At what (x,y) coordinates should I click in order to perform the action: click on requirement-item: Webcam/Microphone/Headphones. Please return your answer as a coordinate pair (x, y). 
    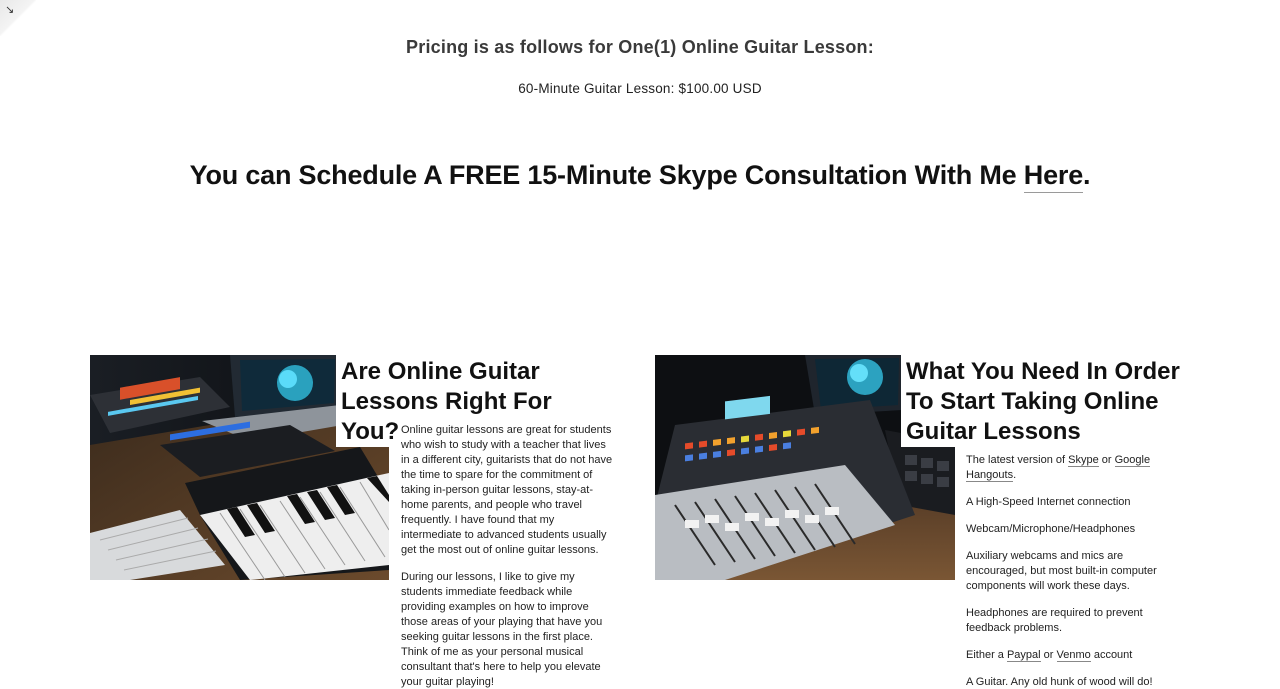
    Looking at the image, I should click on (1051, 529).